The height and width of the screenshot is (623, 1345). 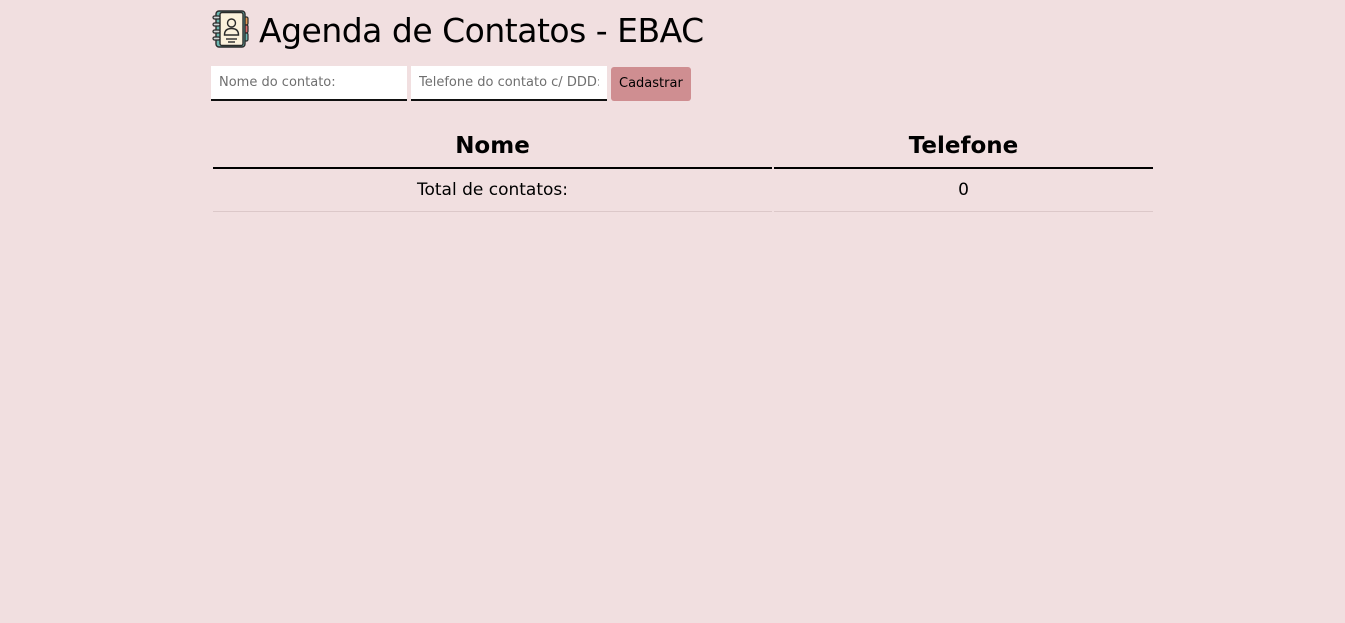 What do you see at coordinates (492, 147) in the screenshot?
I see `column-header-name: Nome` at bounding box center [492, 147].